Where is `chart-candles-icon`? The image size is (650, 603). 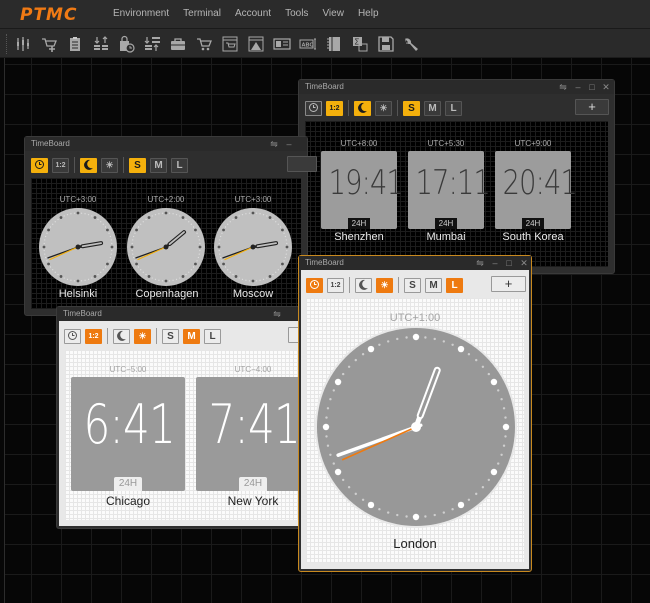
chart-candles-icon is located at coordinates (24, 44).